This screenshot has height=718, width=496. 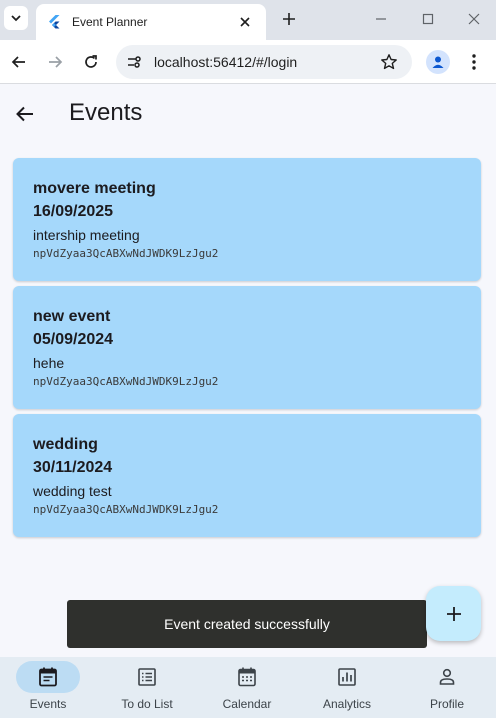 I want to click on new-tab-button, so click(x=289, y=19).